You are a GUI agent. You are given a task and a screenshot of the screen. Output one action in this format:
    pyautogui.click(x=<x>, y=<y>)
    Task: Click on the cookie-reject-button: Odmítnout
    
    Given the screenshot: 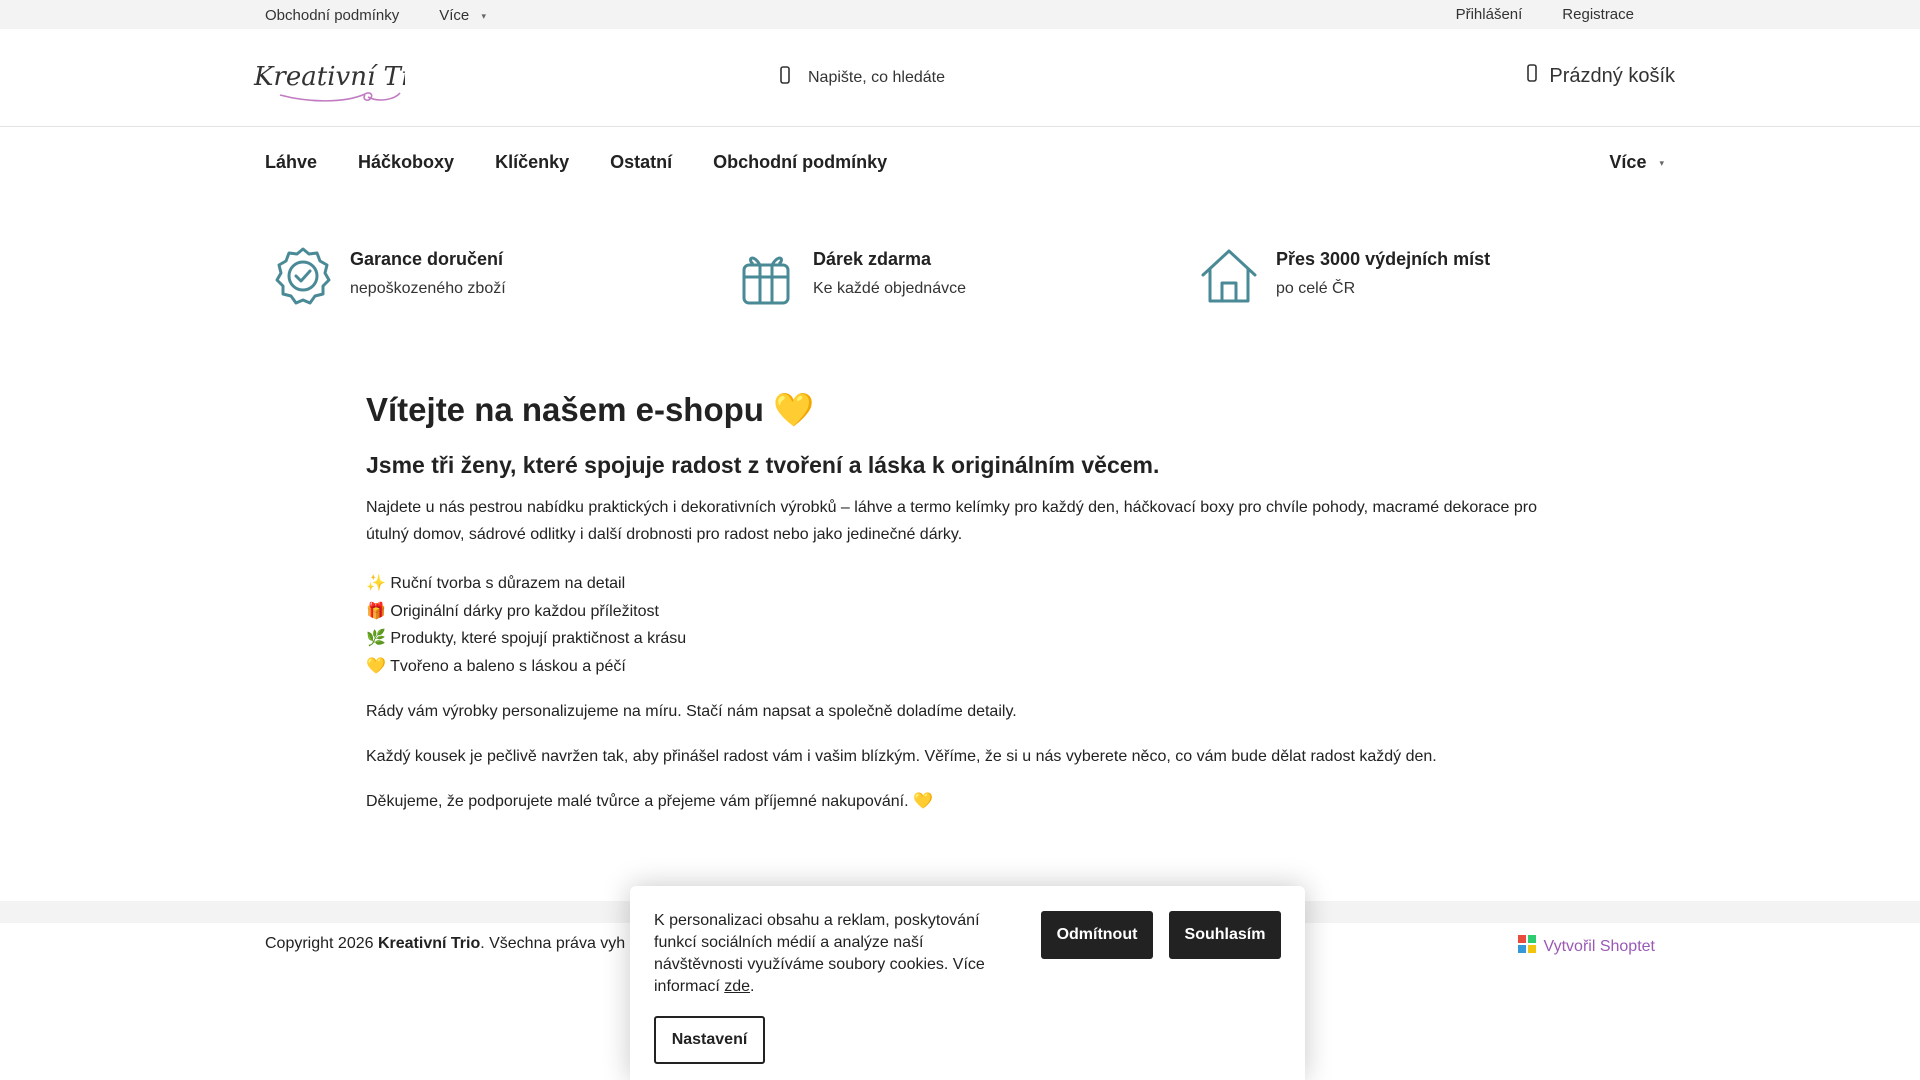 What is the action you would take?
    pyautogui.click(x=1097, y=935)
    